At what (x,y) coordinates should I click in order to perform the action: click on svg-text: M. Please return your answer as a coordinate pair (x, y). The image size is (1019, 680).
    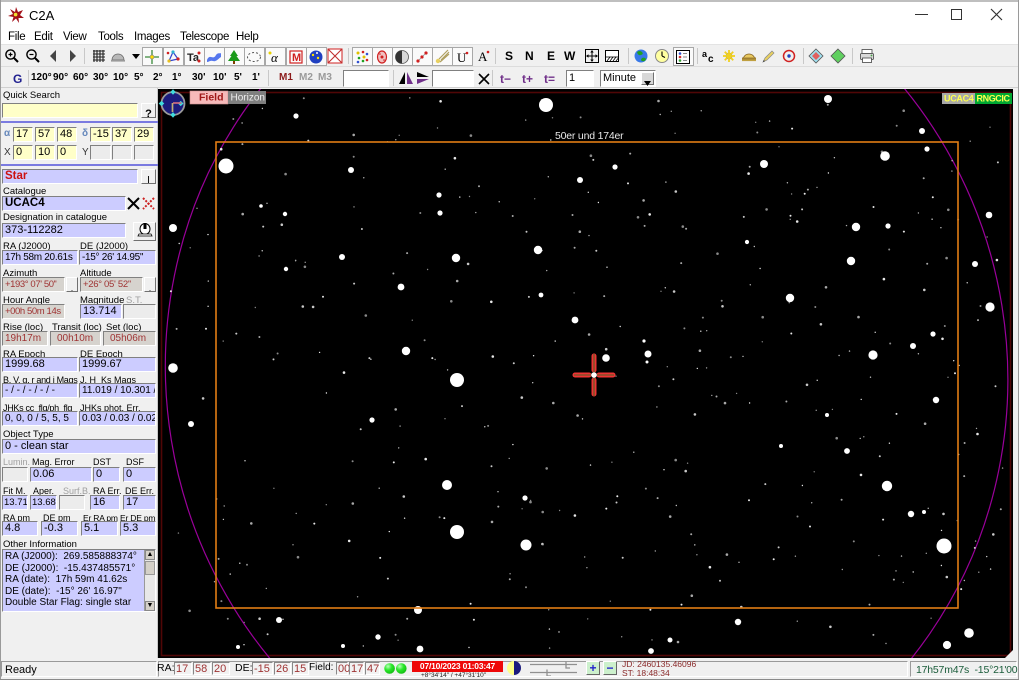
    Looking at the image, I should click on (296, 58).